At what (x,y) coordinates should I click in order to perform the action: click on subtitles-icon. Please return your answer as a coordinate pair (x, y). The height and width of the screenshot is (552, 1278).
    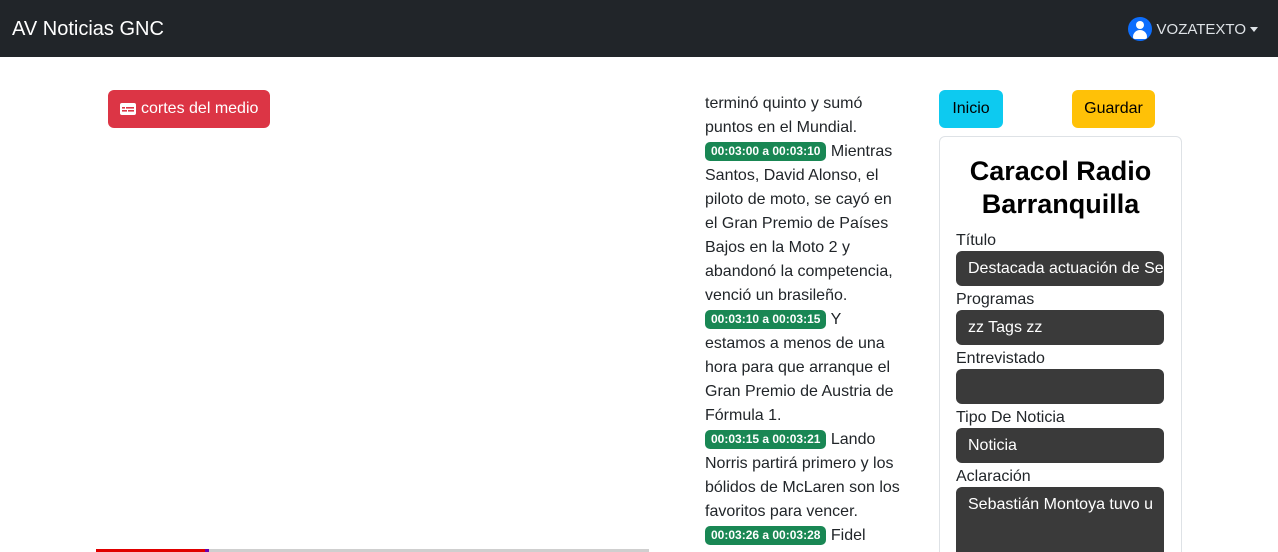
    Looking at the image, I should click on (128, 109).